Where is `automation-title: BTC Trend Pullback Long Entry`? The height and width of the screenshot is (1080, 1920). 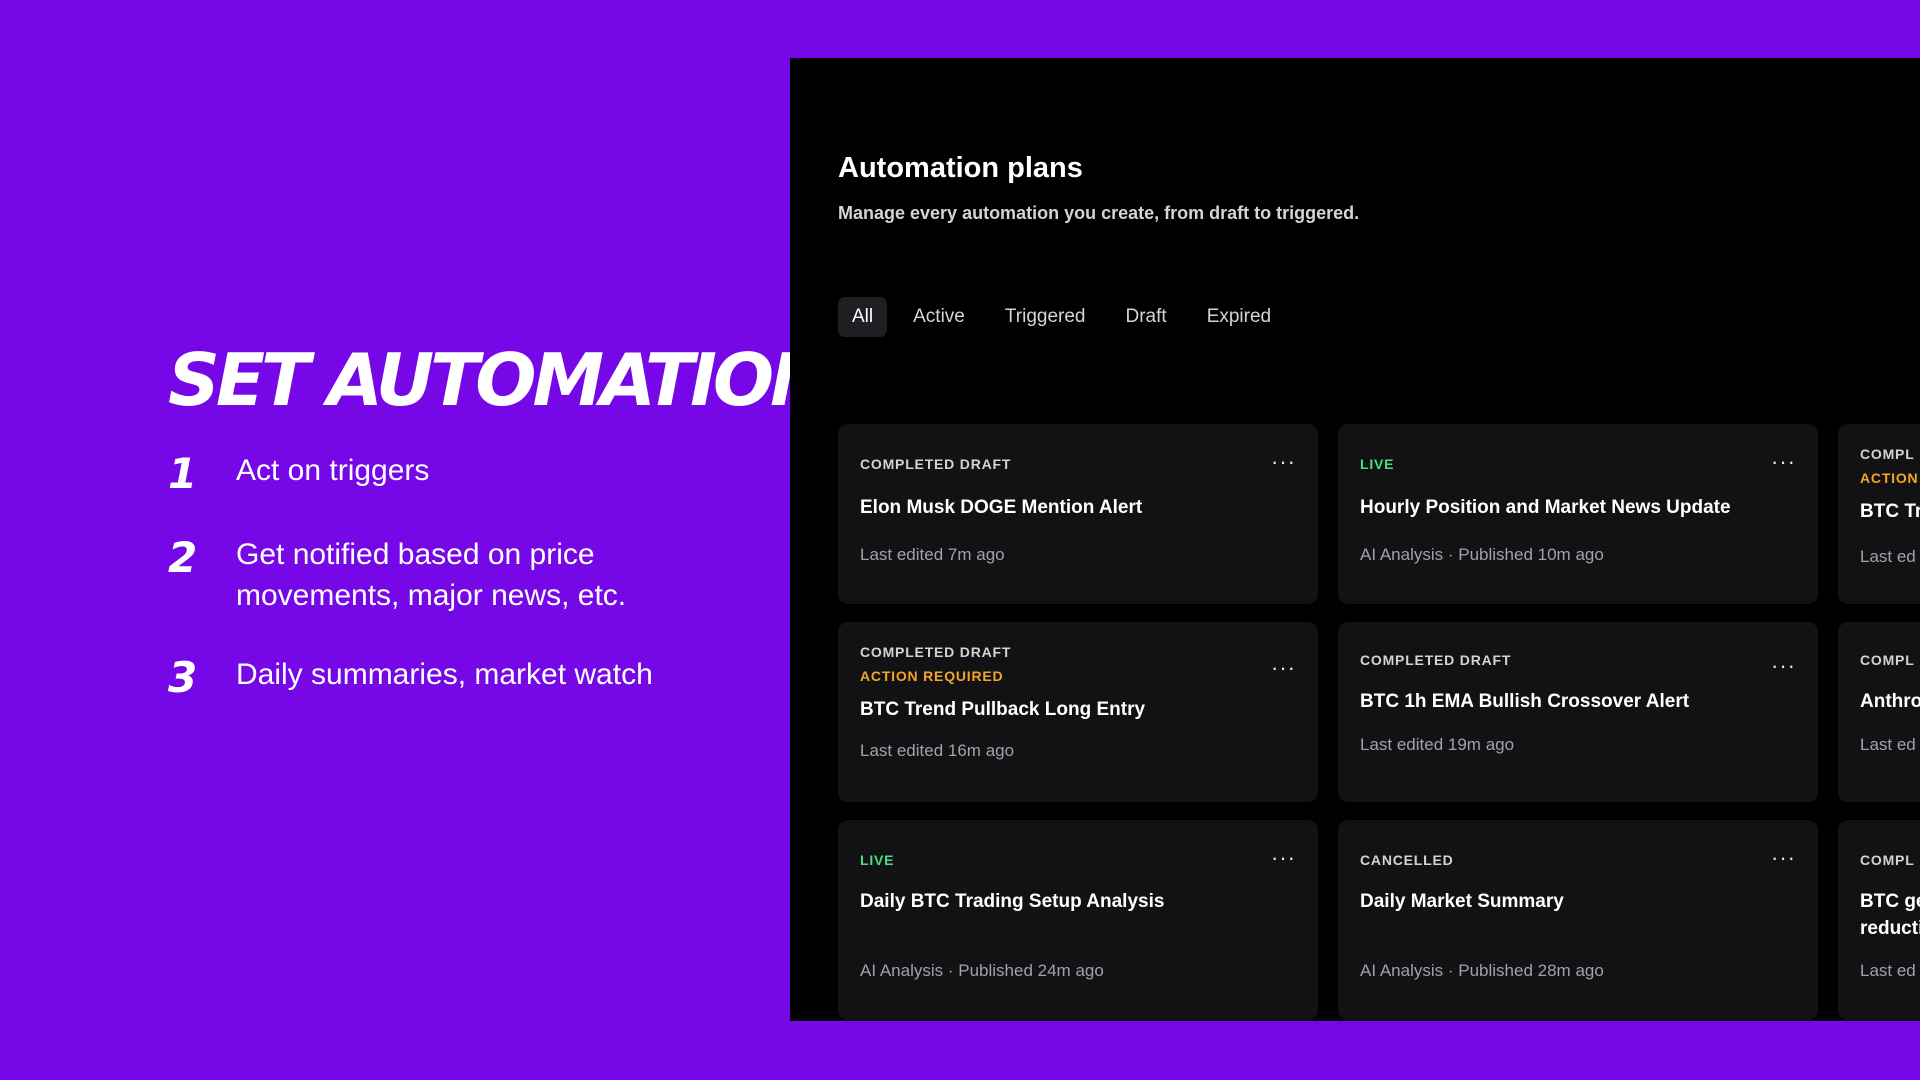 automation-title: BTC Trend Pullback Long Entry is located at coordinates (1003, 709).